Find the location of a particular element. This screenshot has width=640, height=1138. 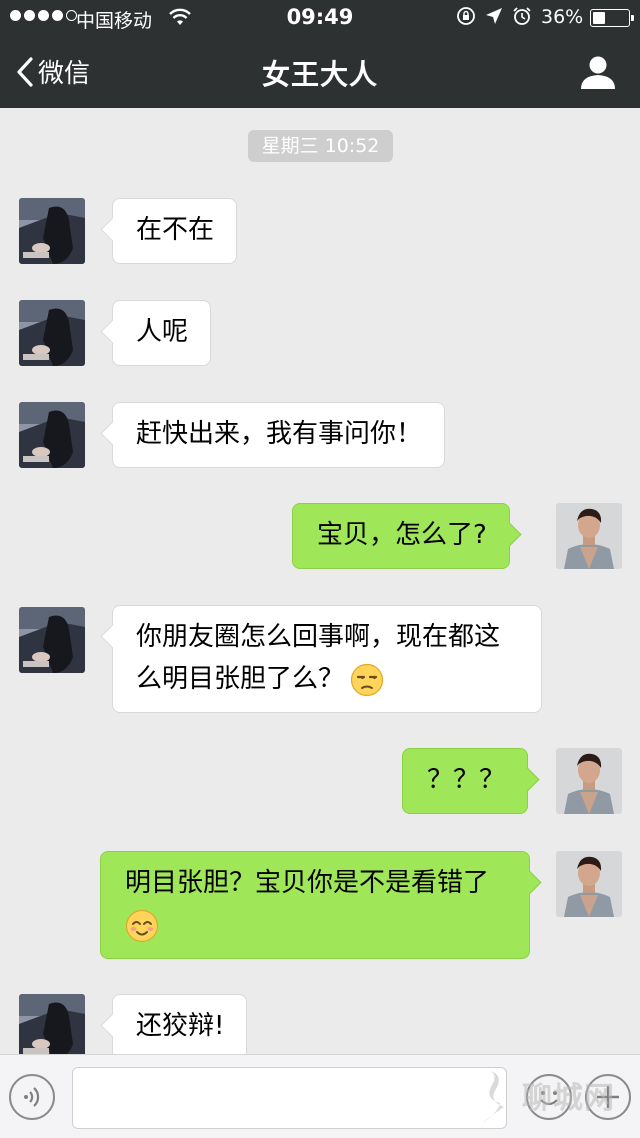

person-icon is located at coordinates (598, 72).